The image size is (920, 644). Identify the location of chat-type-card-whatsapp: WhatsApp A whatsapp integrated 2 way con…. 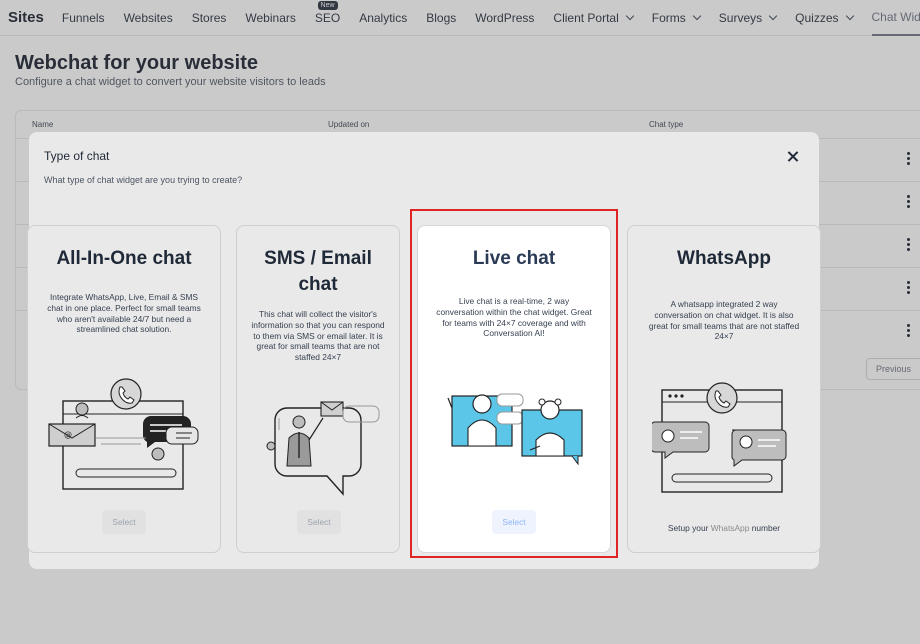
(724, 389).